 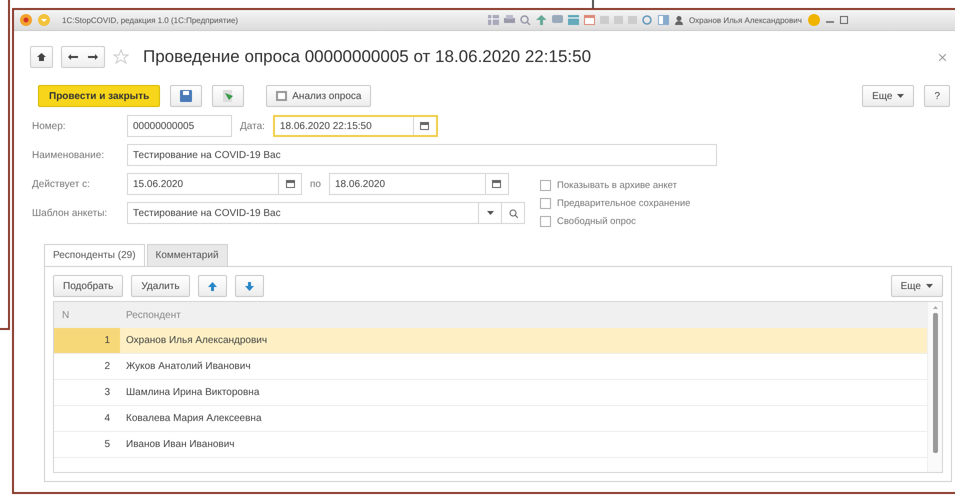 What do you see at coordinates (490, 393) in the screenshot?
I see `table-row: 3 Шамлина Ирина Викторовна` at bounding box center [490, 393].